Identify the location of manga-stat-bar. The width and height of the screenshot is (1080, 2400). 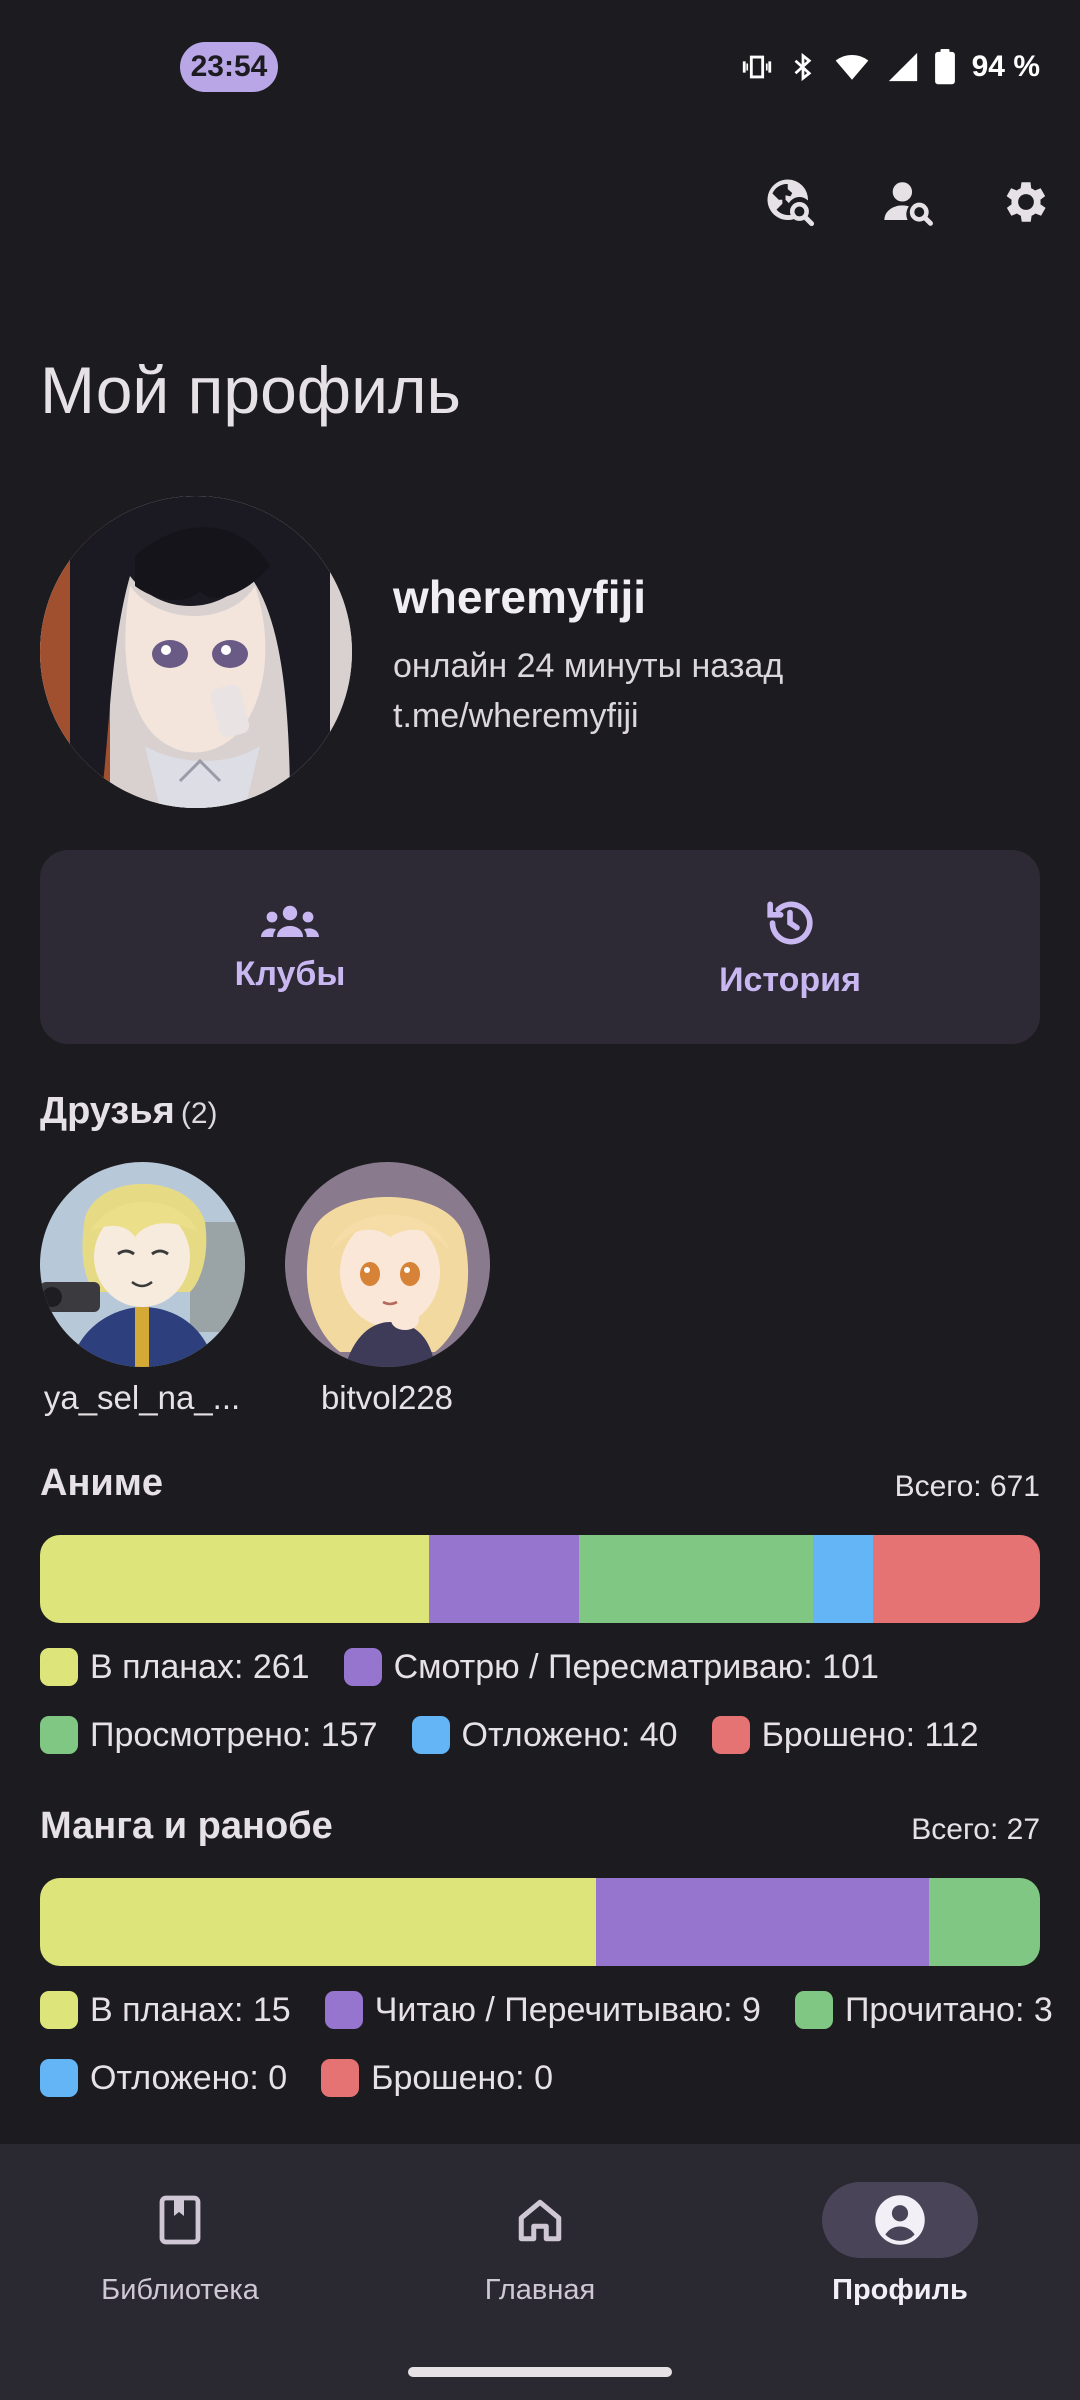
(540, 1922).